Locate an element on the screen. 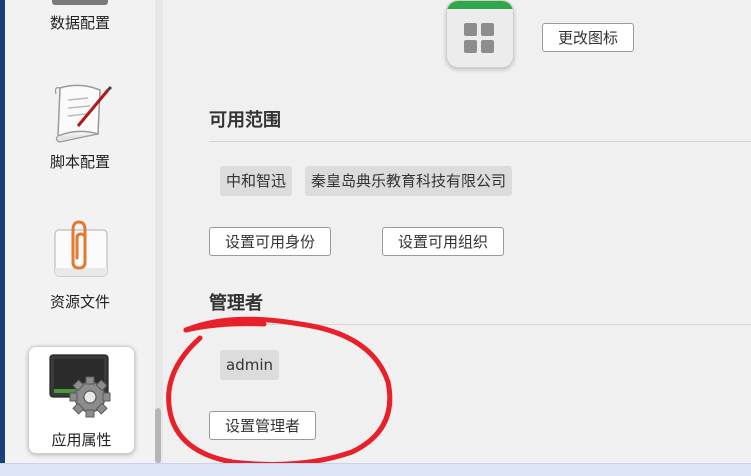  set-available-org-button: 设置可用组织 is located at coordinates (443, 241).